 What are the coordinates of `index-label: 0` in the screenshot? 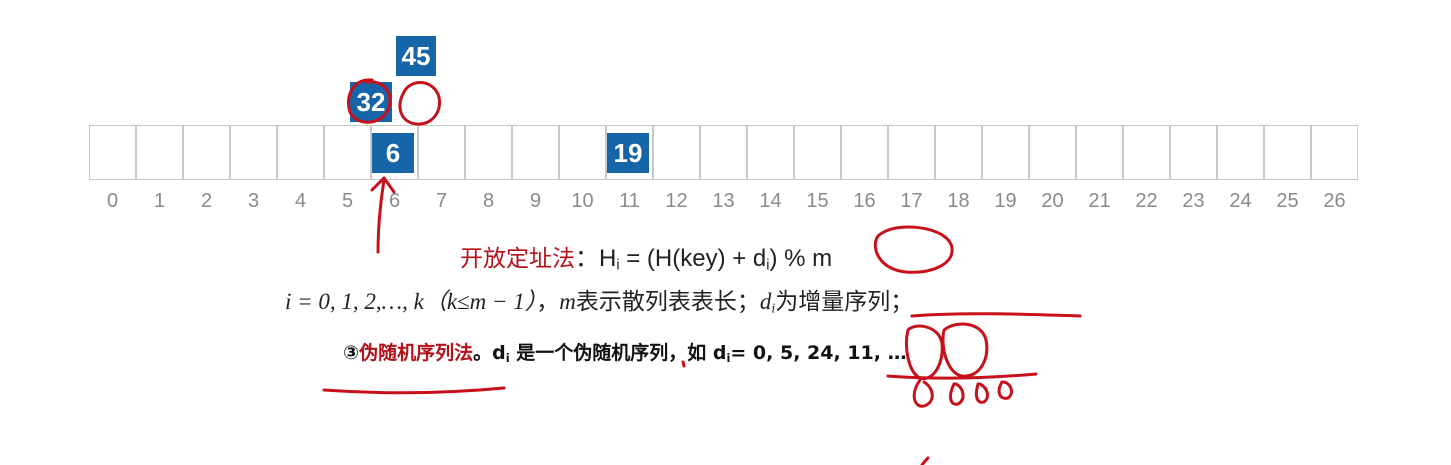 It's located at (112, 201).